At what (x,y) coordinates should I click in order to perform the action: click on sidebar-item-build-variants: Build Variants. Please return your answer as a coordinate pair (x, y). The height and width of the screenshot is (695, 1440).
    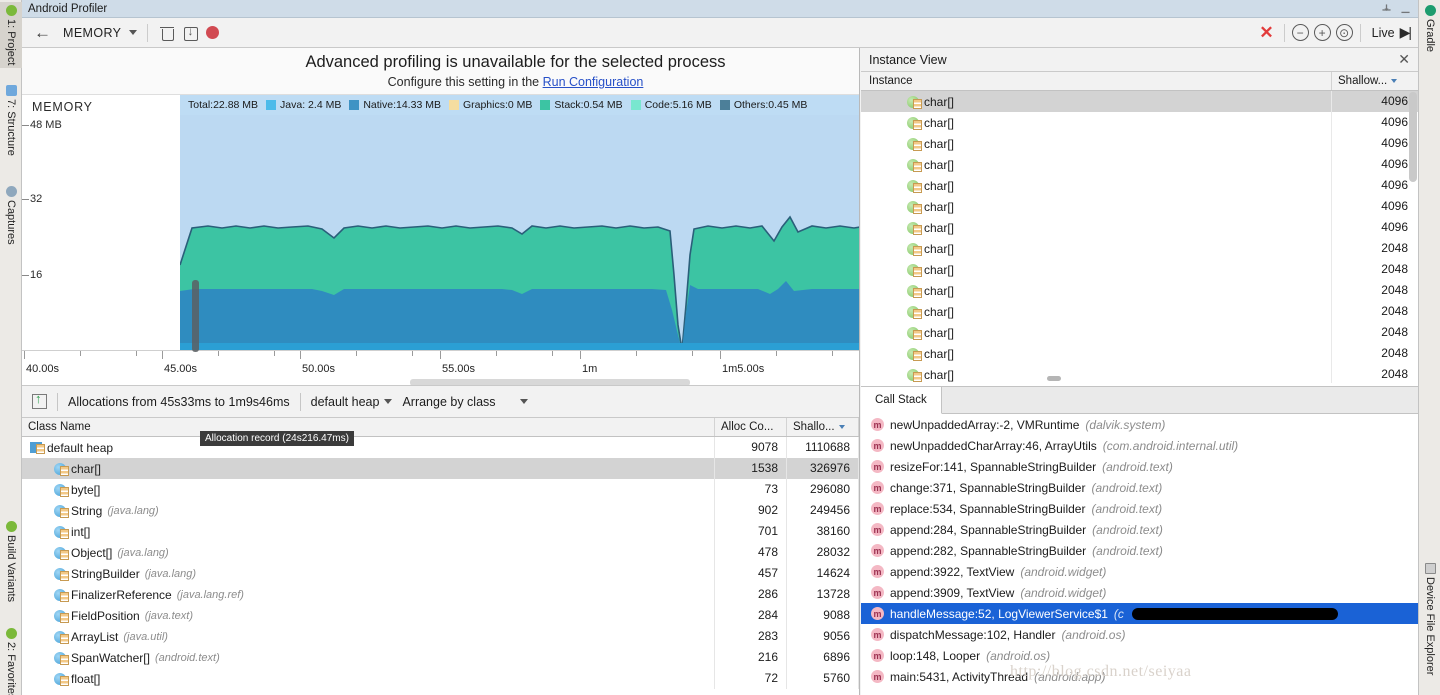
    Looking at the image, I should click on (11, 561).